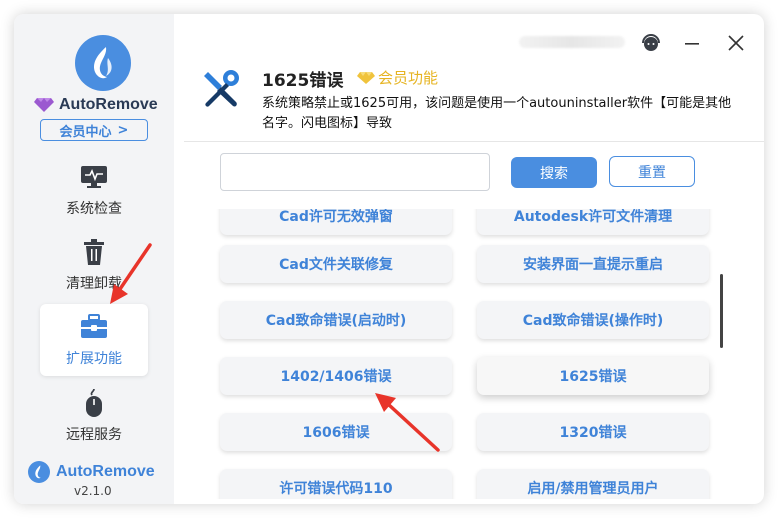 The width and height of the screenshot is (780, 520). What do you see at coordinates (94, 327) in the screenshot?
I see `toolbox-icon` at bounding box center [94, 327].